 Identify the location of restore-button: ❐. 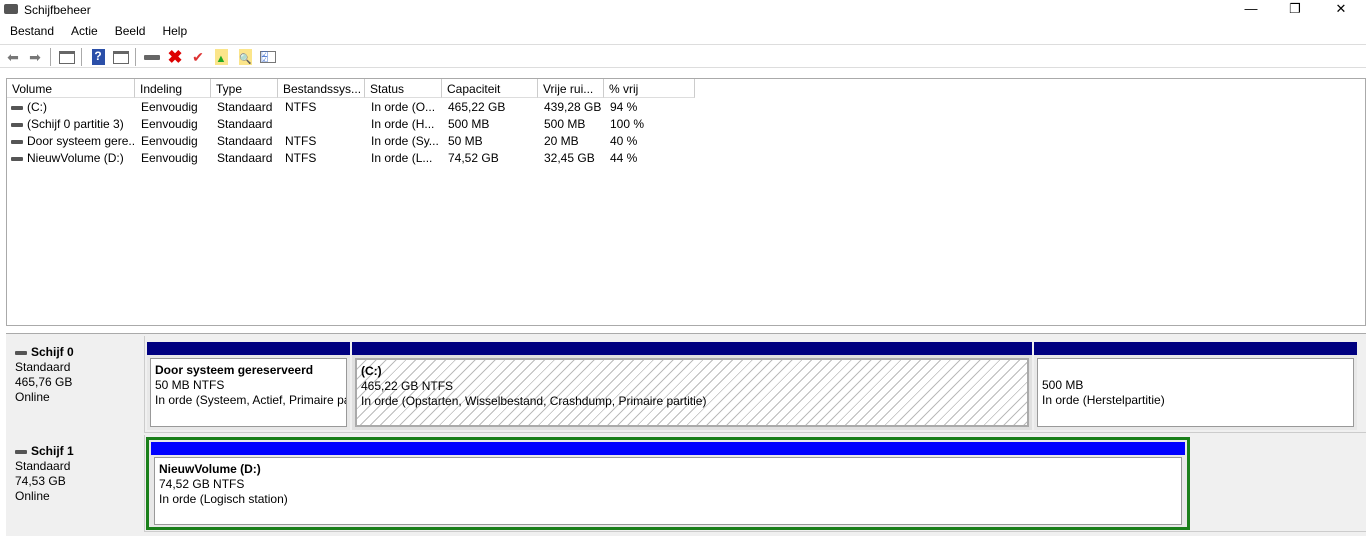
(1295, 10).